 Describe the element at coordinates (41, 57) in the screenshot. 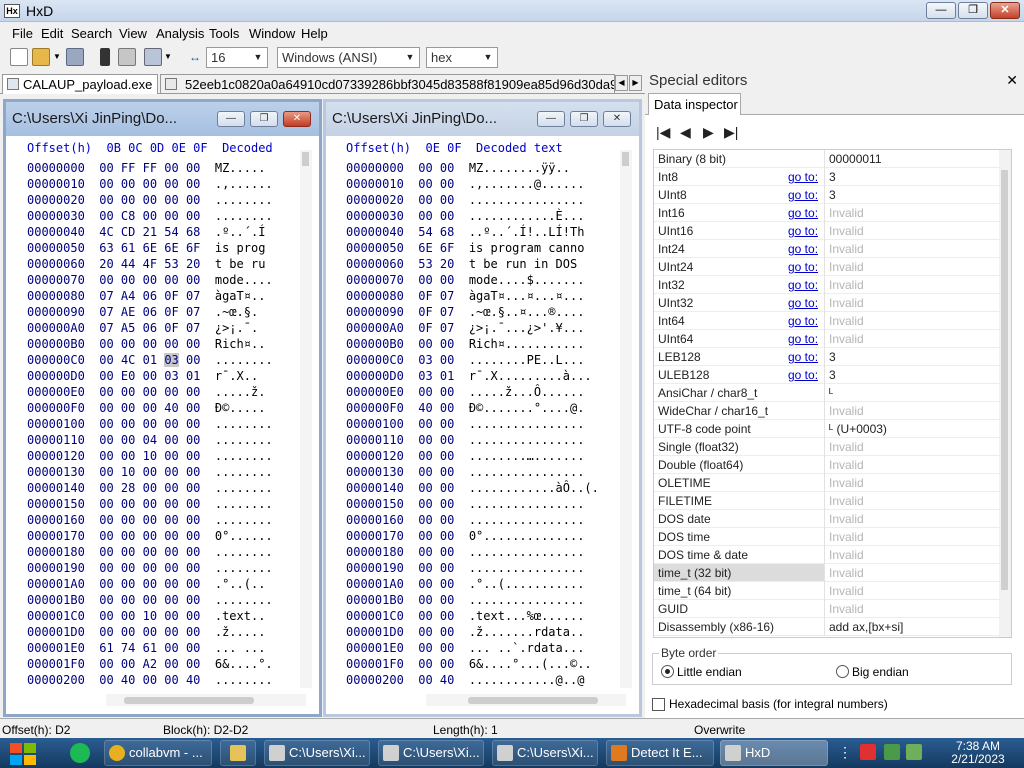

I see `open-folder-icon` at that location.